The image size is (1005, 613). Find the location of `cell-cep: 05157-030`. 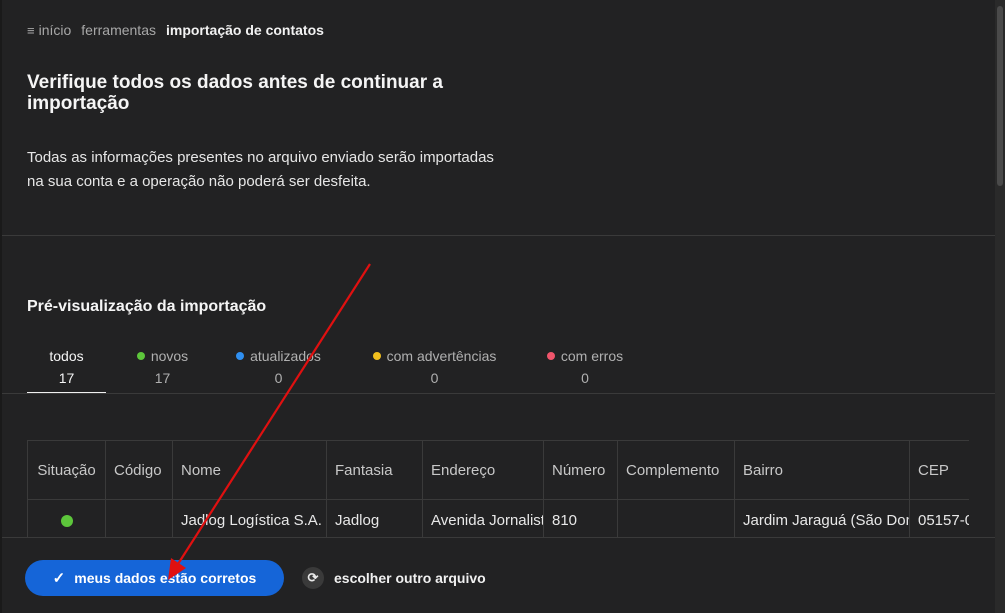

cell-cep: 05157-030 is located at coordinates (939, 518).